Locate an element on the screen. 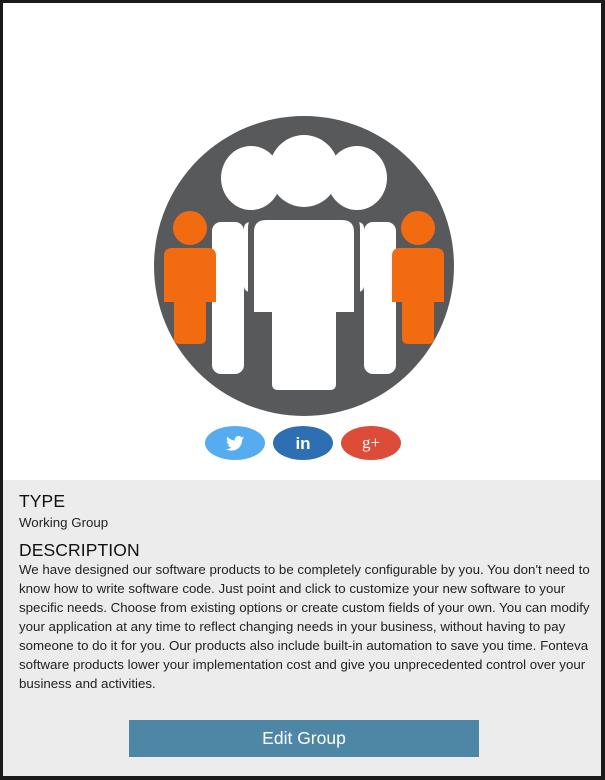 This screenshot has width=605, height=780. google-plus-icon-label: g+ is located at coordinates (371, 442).